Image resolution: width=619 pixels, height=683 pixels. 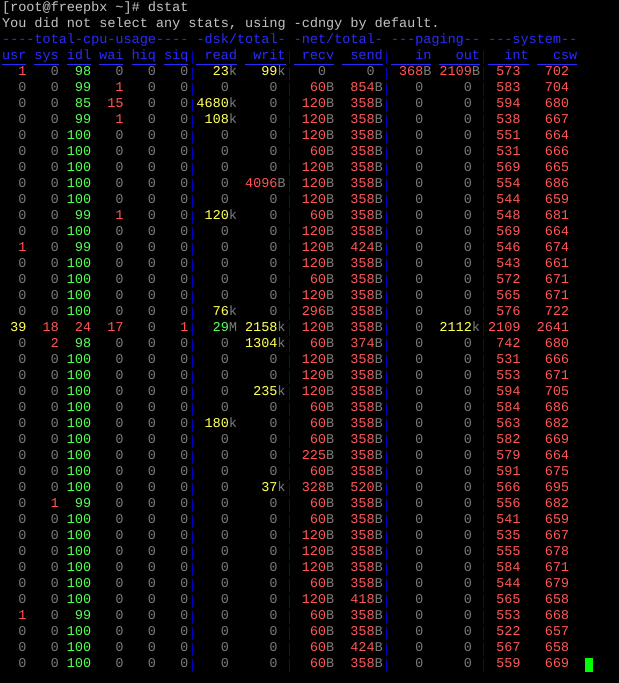 I want to click on table-cell: 591, so click(x=508, y=473).